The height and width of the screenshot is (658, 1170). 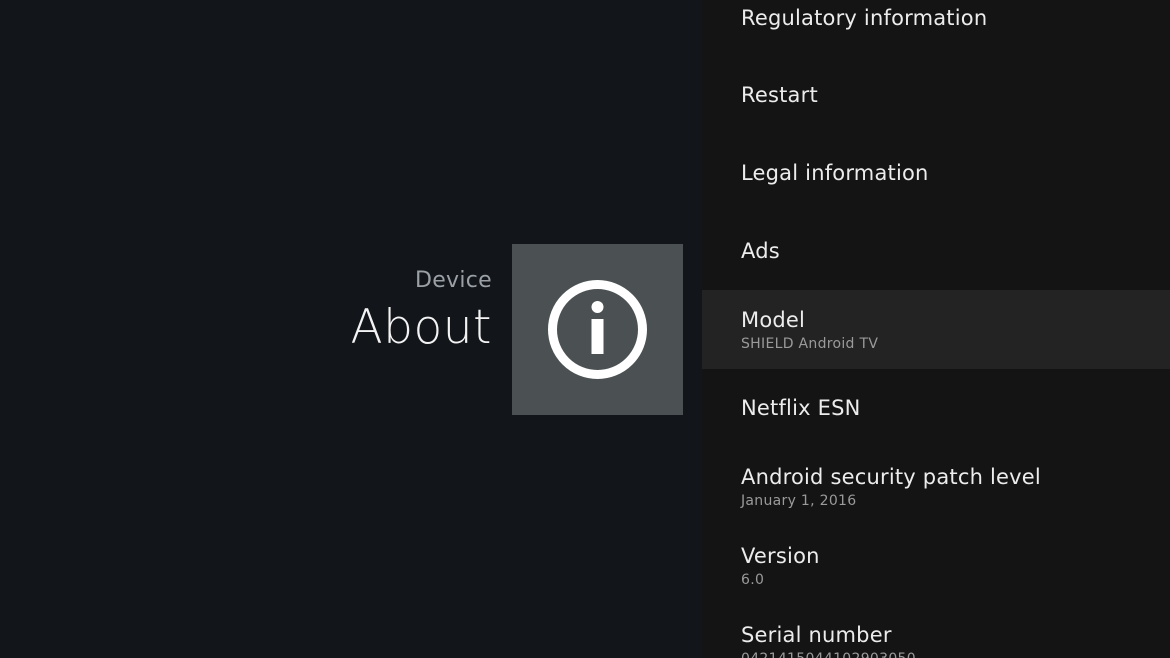 I want to click on menu-item-restart: Restart, so click(x=936, y=95).